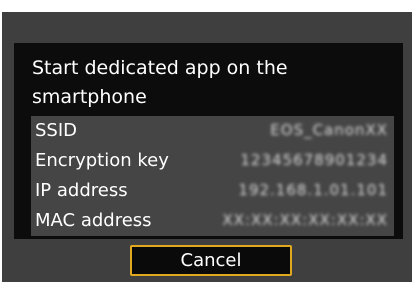  Describe the element at coordinates (102, 160) in the screenshot. I see `encryption-key-label: Encryption key` at that location.